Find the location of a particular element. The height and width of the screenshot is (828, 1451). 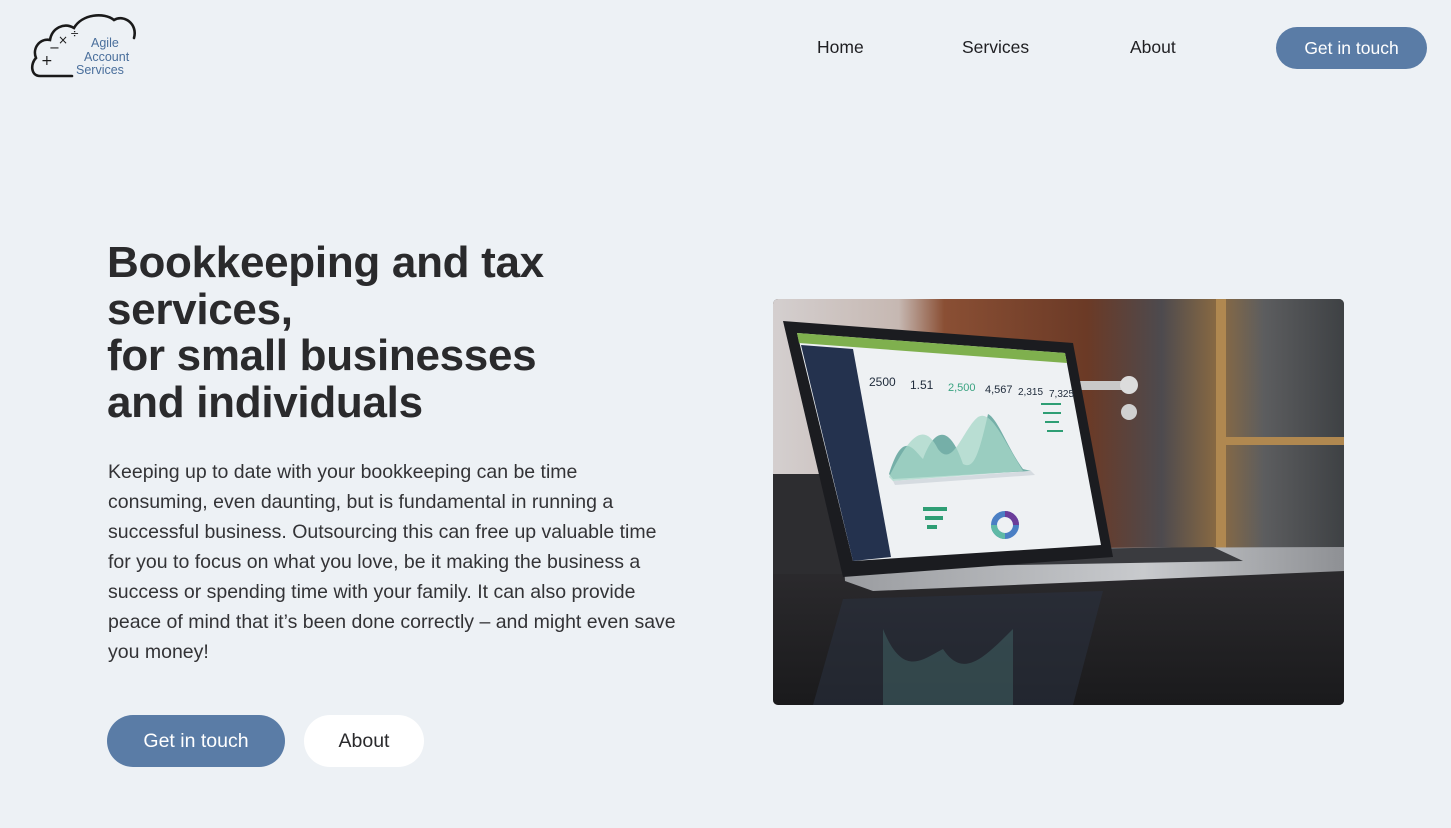

nav-get-in-touch-button: Get in touch is located at coordinates (1351, 48).